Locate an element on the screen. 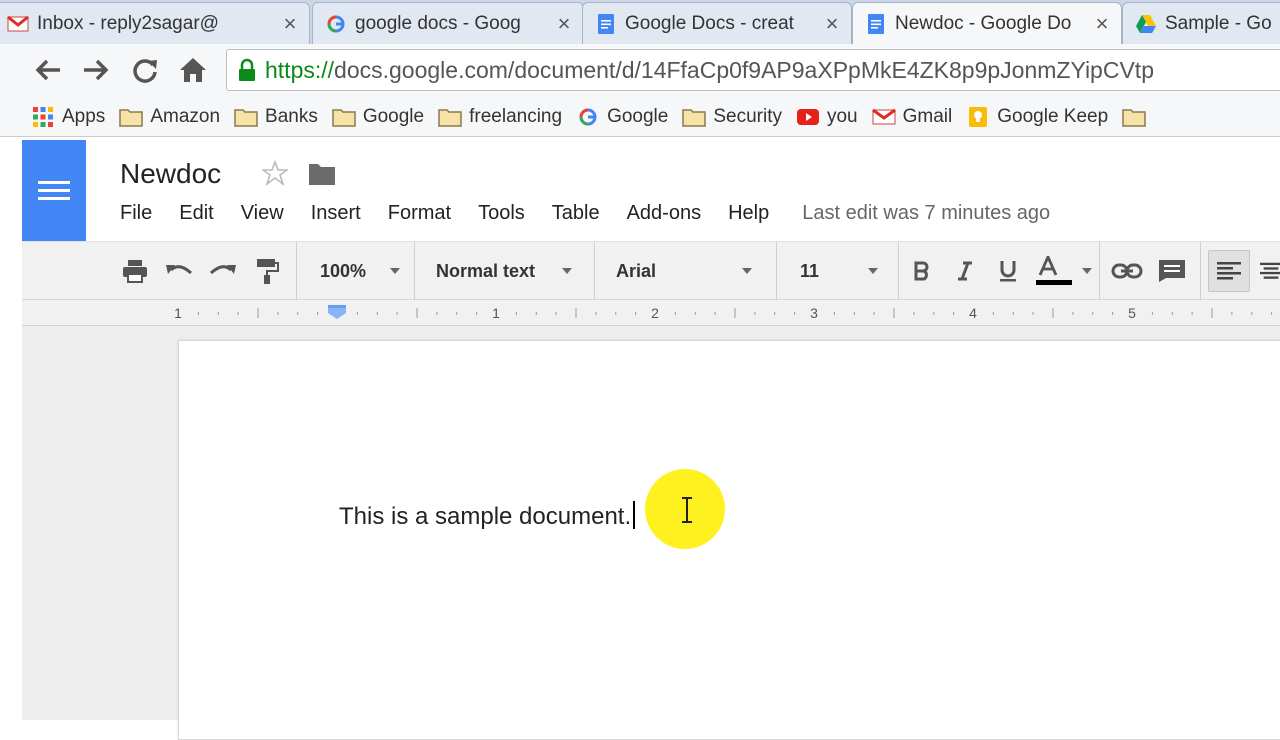 The height and width of the screenshot is (740, 1280). document-paragraph: This is a sample document. is located at coordinates (487, 516).